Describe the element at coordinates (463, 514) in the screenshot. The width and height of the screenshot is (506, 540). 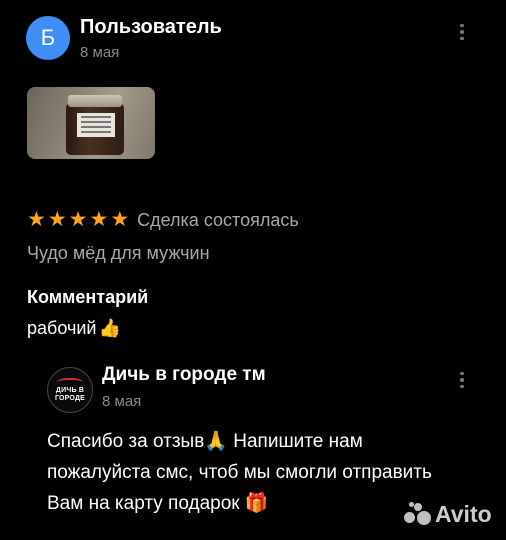
I see `watermark-text: Avito` at that location.